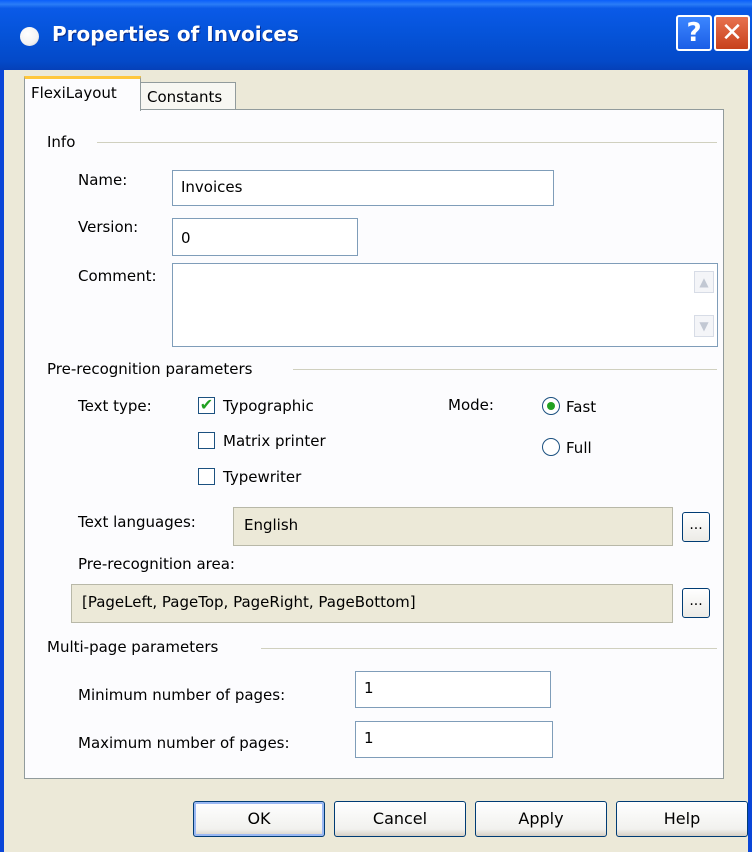  I want to click on tab-flexilayout: FlexiLayout, so click(82, 93).